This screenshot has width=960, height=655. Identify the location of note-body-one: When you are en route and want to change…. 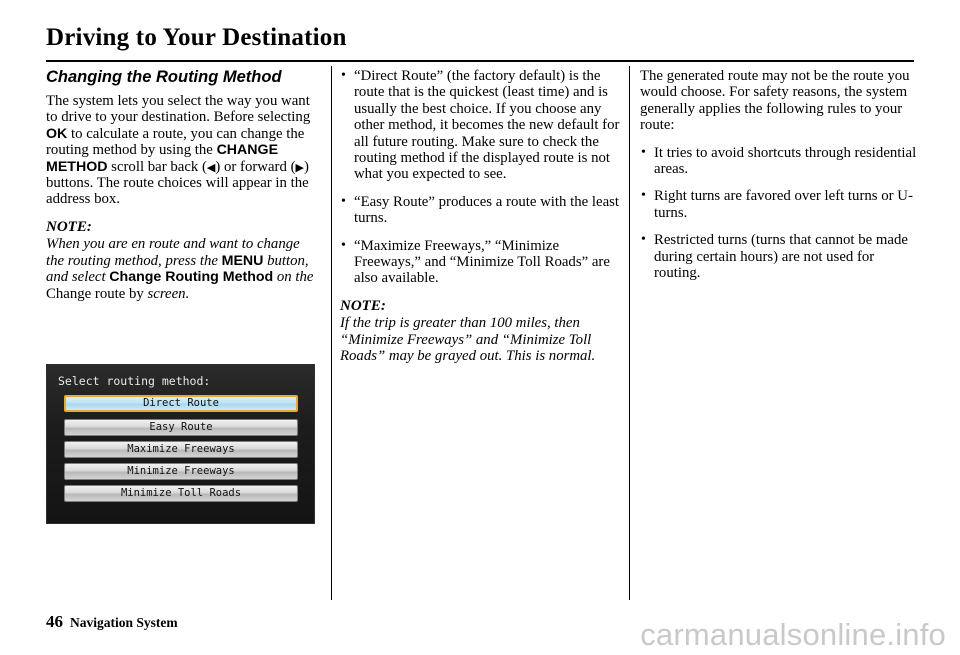
(182, 269).